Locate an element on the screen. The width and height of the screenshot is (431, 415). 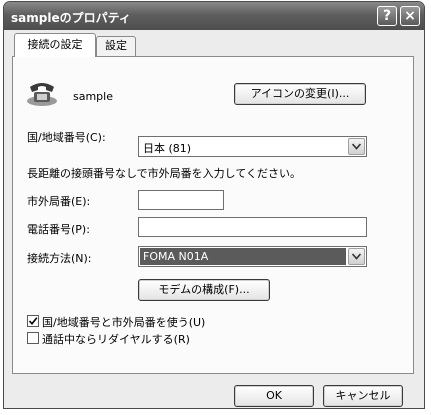
connect-using-label: 接続方法(N): is located at coordinates (59, 258).